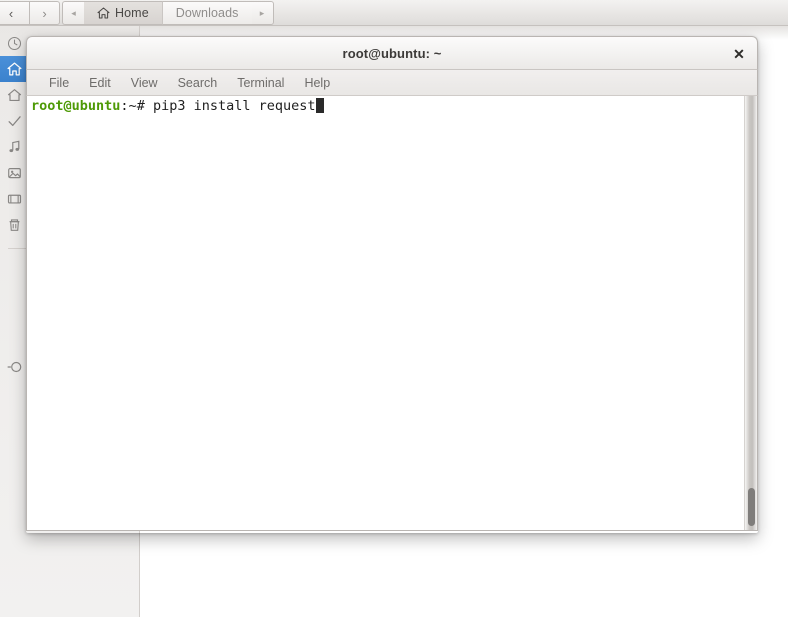 The width and height of the screenshot is (788, 617). I want to click on prompt-user-host: root@ubuntu, so click(76, 106).